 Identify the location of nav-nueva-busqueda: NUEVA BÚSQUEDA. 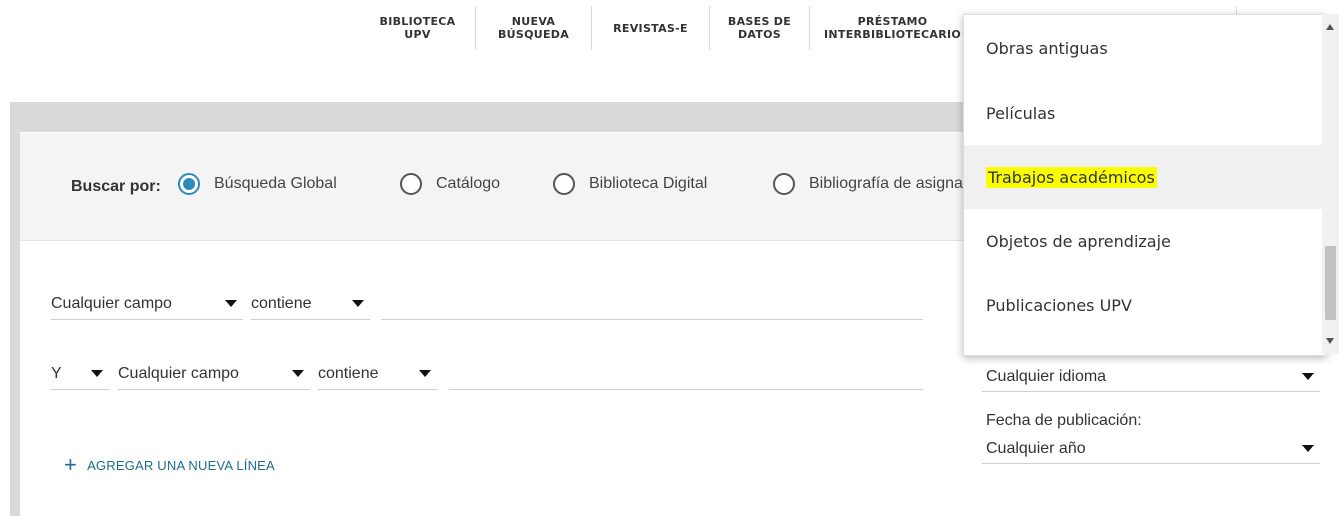
(534, 28).